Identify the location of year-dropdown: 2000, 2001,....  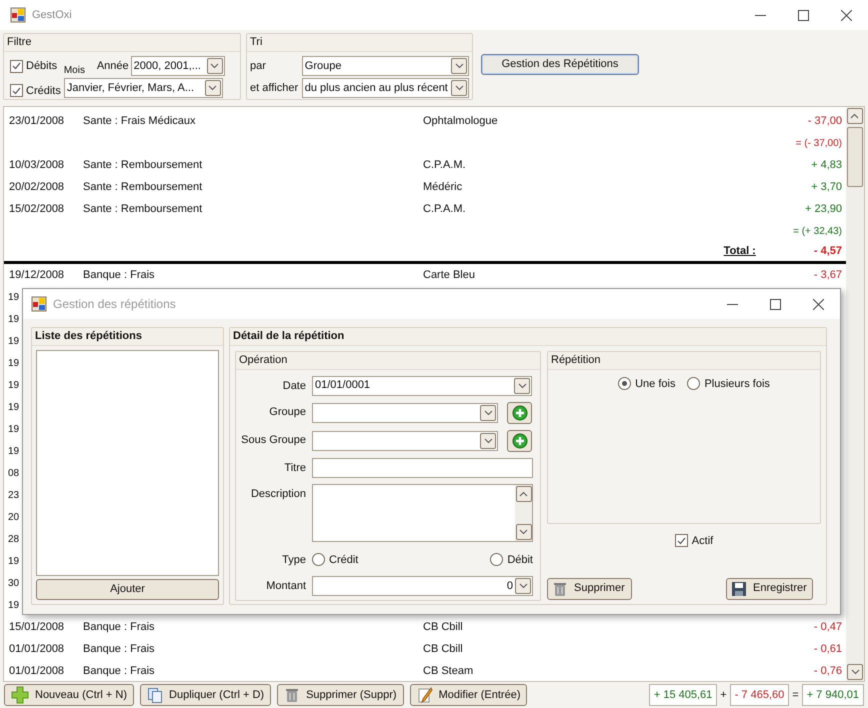
(177, 66).